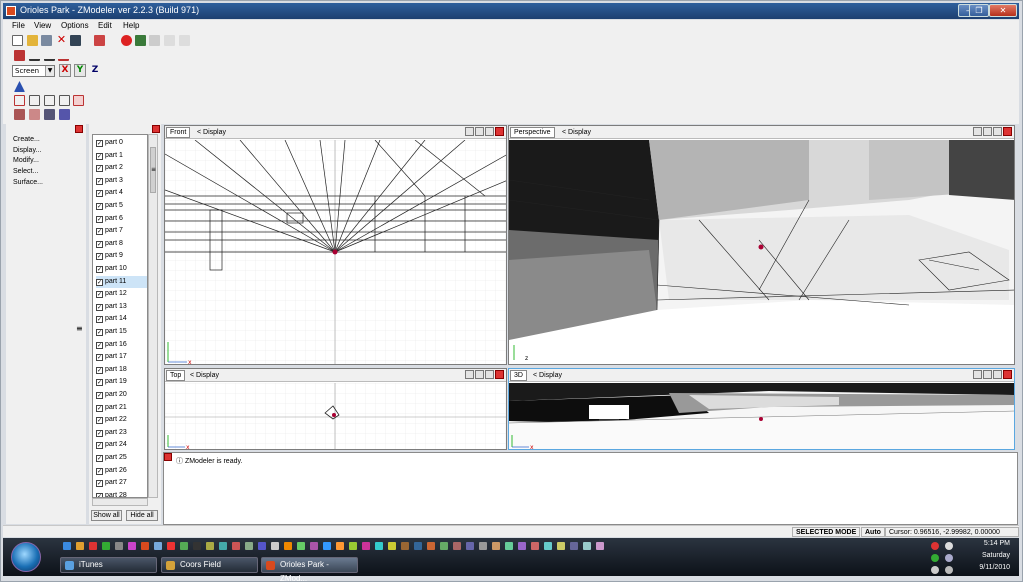  What do you see at coordinates (499, 131) in the screenshot?
I see `close-viewport-icon` at bounding box center [499, 131].